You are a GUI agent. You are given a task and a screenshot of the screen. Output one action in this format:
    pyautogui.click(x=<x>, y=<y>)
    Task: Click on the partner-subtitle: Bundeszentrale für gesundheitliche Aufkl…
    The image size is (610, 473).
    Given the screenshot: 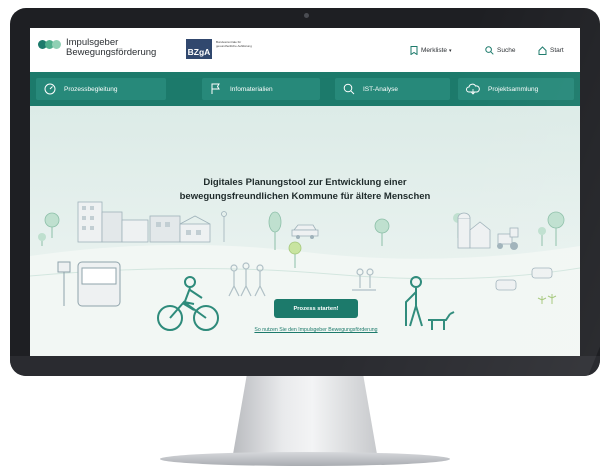 What is the action you would take?
    pyautogui.click(x=234, y=44)
    